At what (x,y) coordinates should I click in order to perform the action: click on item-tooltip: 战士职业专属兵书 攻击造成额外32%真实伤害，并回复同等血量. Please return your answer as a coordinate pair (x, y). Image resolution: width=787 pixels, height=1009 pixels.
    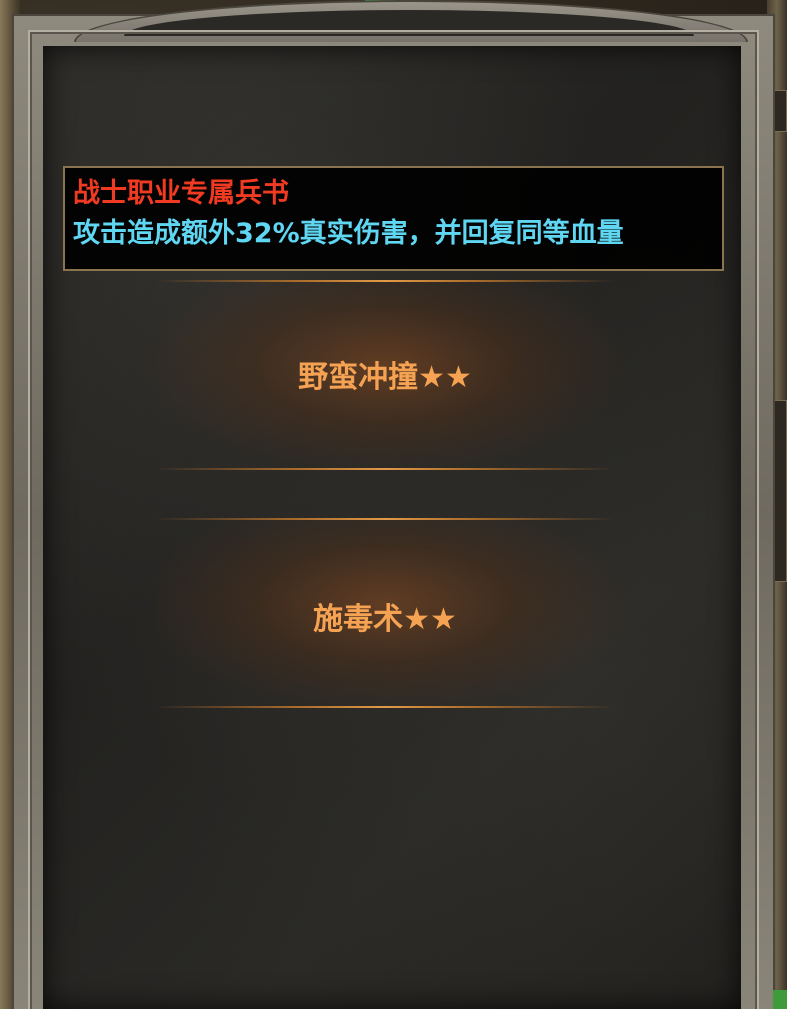
    Looking at the image, I should click on (393, 218).